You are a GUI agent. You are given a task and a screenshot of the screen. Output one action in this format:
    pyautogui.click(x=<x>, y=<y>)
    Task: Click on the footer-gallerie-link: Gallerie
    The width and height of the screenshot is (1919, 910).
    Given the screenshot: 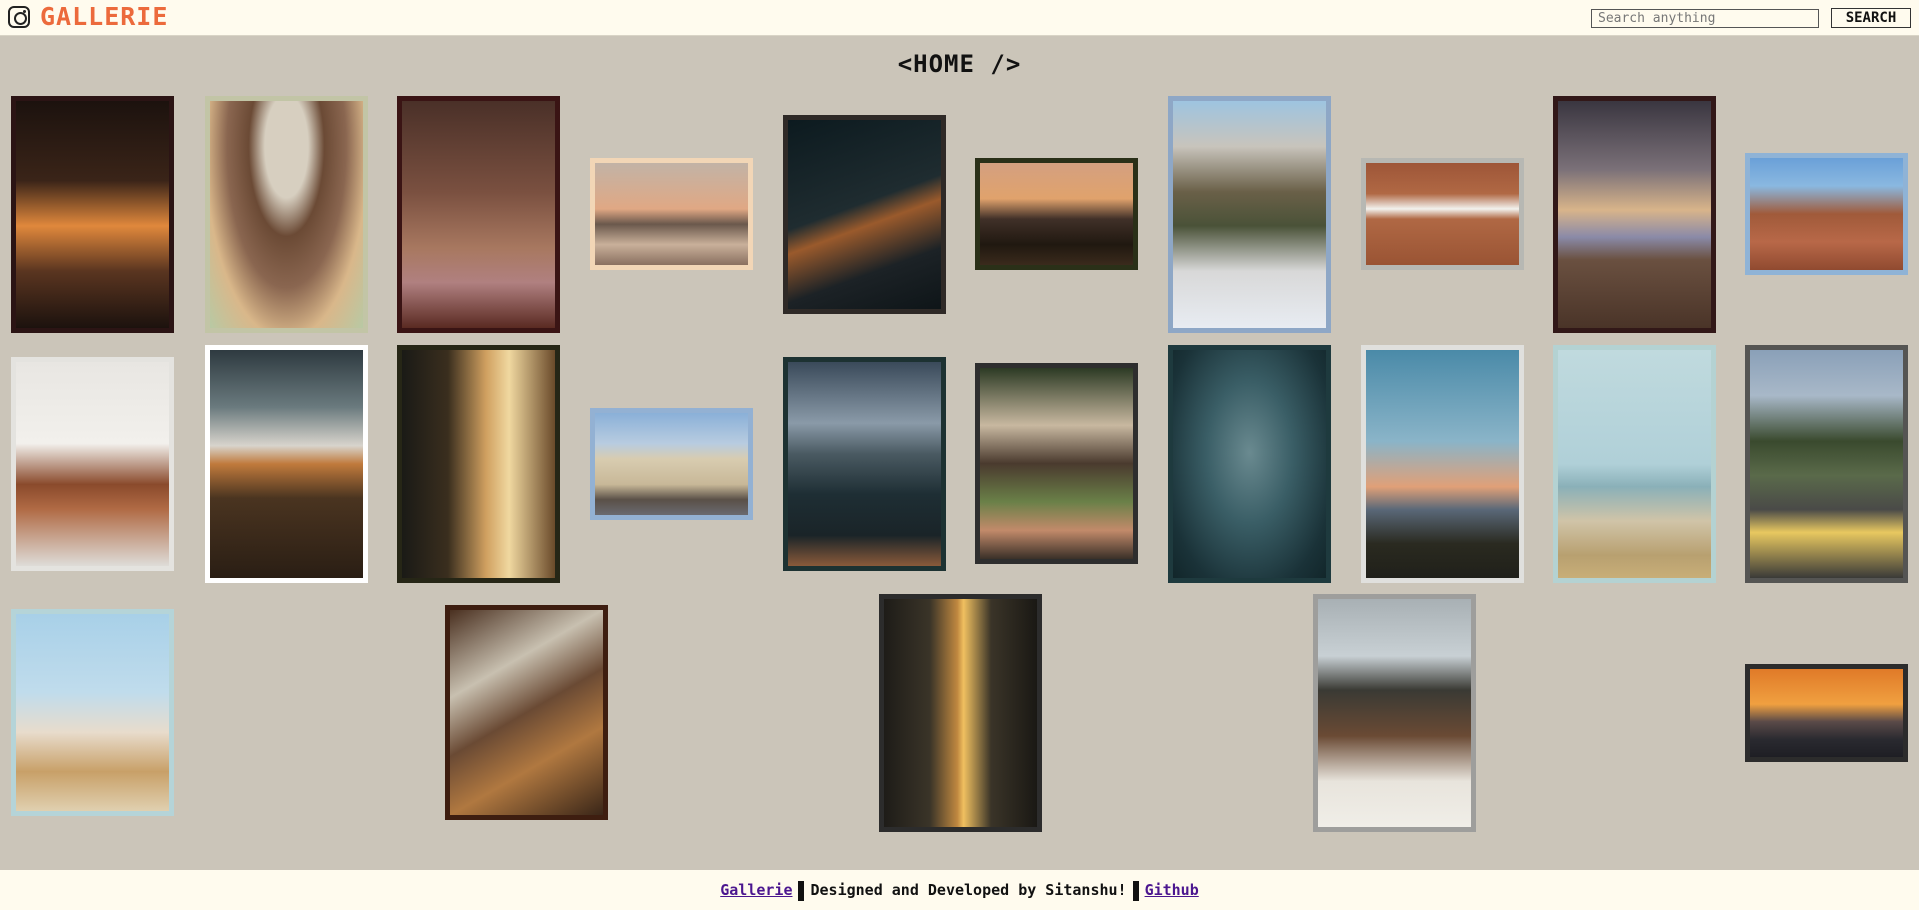 What is the action you would take?
    pyautogui.click(x=756, y=890)
    